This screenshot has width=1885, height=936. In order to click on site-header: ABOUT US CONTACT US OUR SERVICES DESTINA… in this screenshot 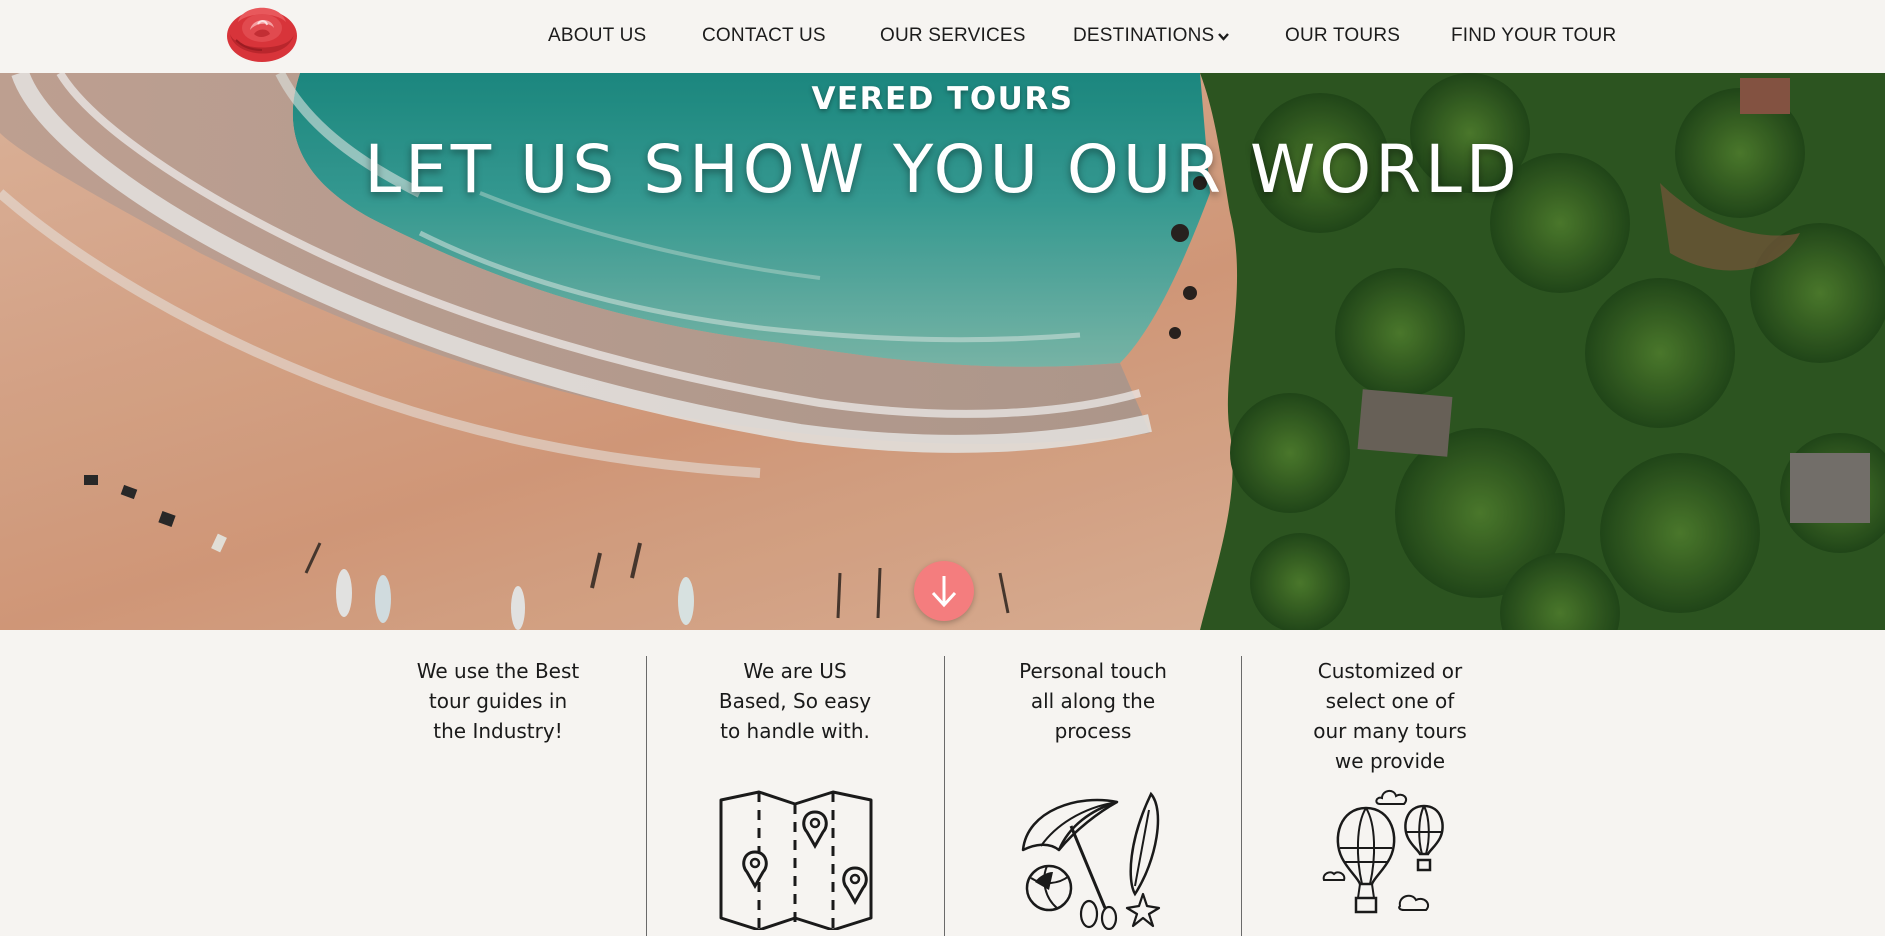, I will do `click(942, 36)`.